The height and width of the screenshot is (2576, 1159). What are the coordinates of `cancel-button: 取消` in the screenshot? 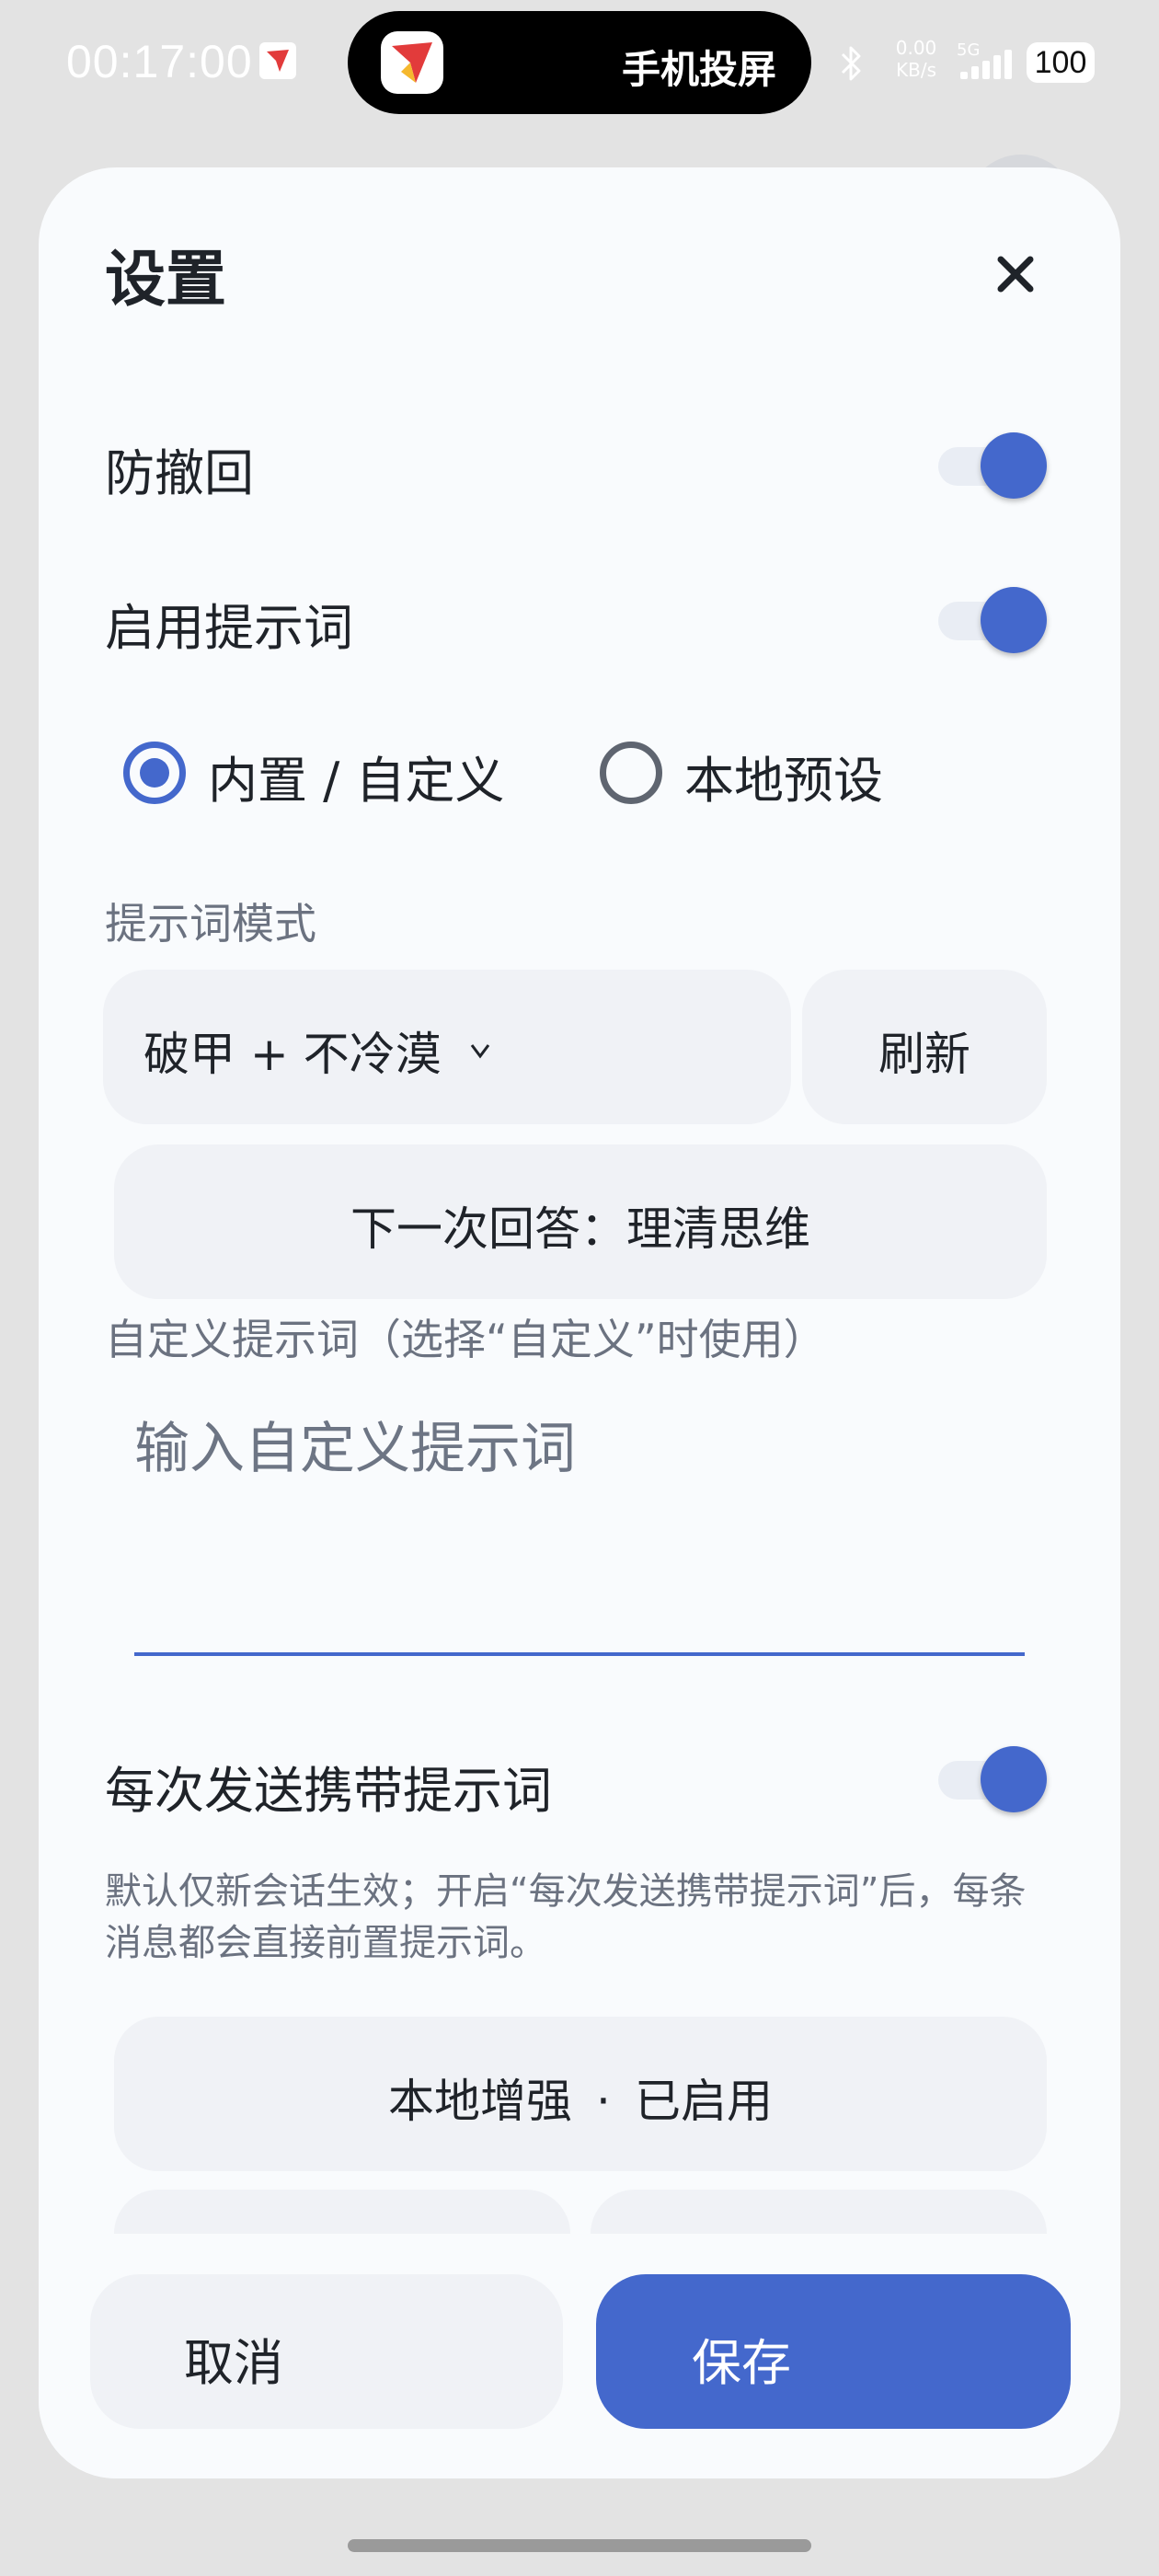 It's located at (326, 2351).